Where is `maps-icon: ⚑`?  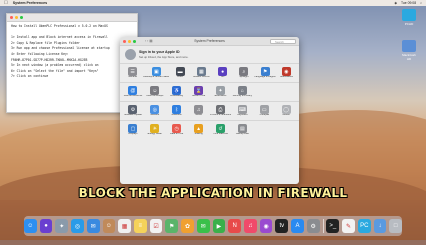
maps-icon: ⚑ is located at coordinates (172, 226).